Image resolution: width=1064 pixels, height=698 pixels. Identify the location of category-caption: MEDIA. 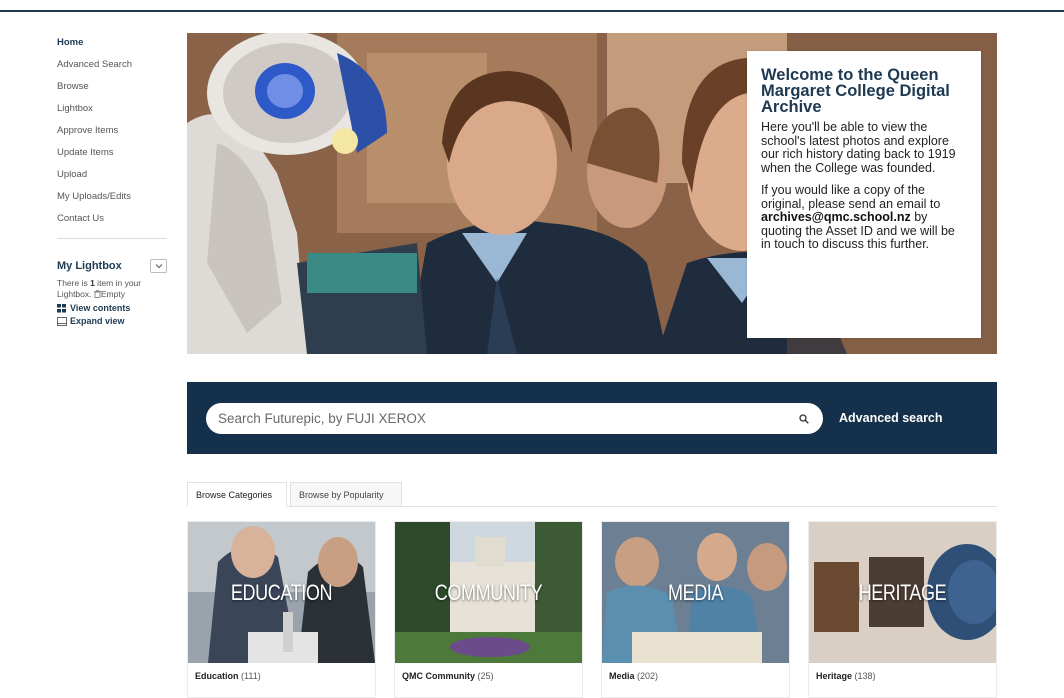
(695, 592).